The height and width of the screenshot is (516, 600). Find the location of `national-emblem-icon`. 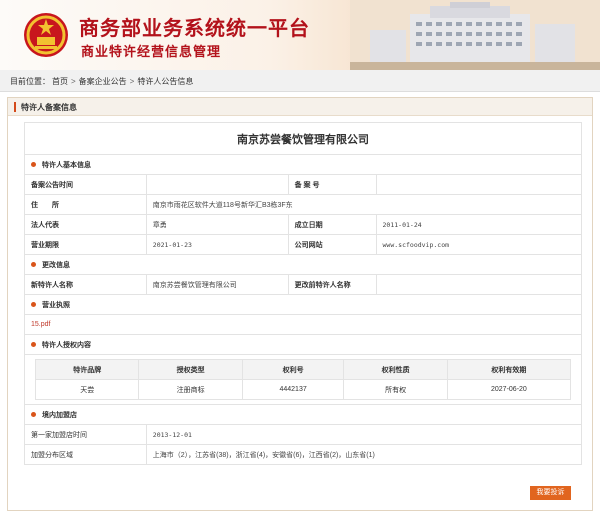

national-emblem-icon is located at coordinates (46, 35).